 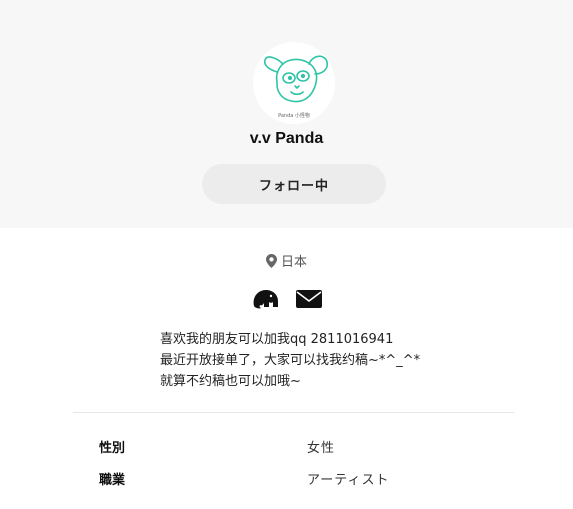 What do you see at coordinates (293, 412) in the screenshot?
I see `divider` at bounding box center [293, 412].